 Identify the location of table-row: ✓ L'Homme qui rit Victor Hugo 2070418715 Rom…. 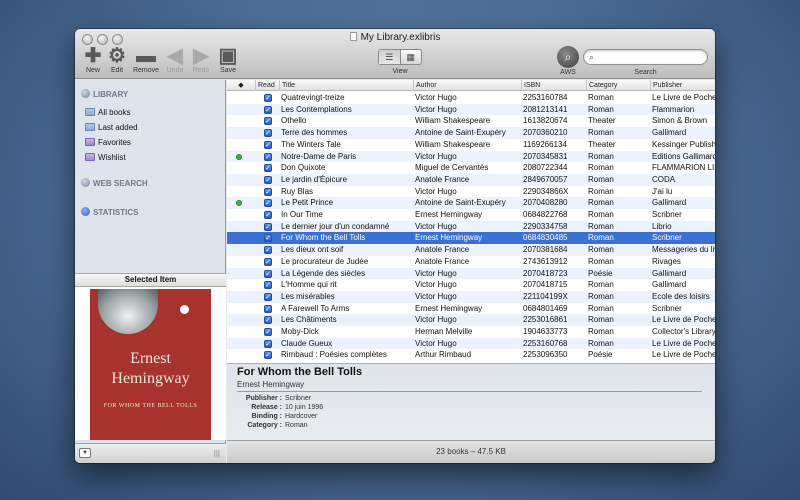
(471, 285).